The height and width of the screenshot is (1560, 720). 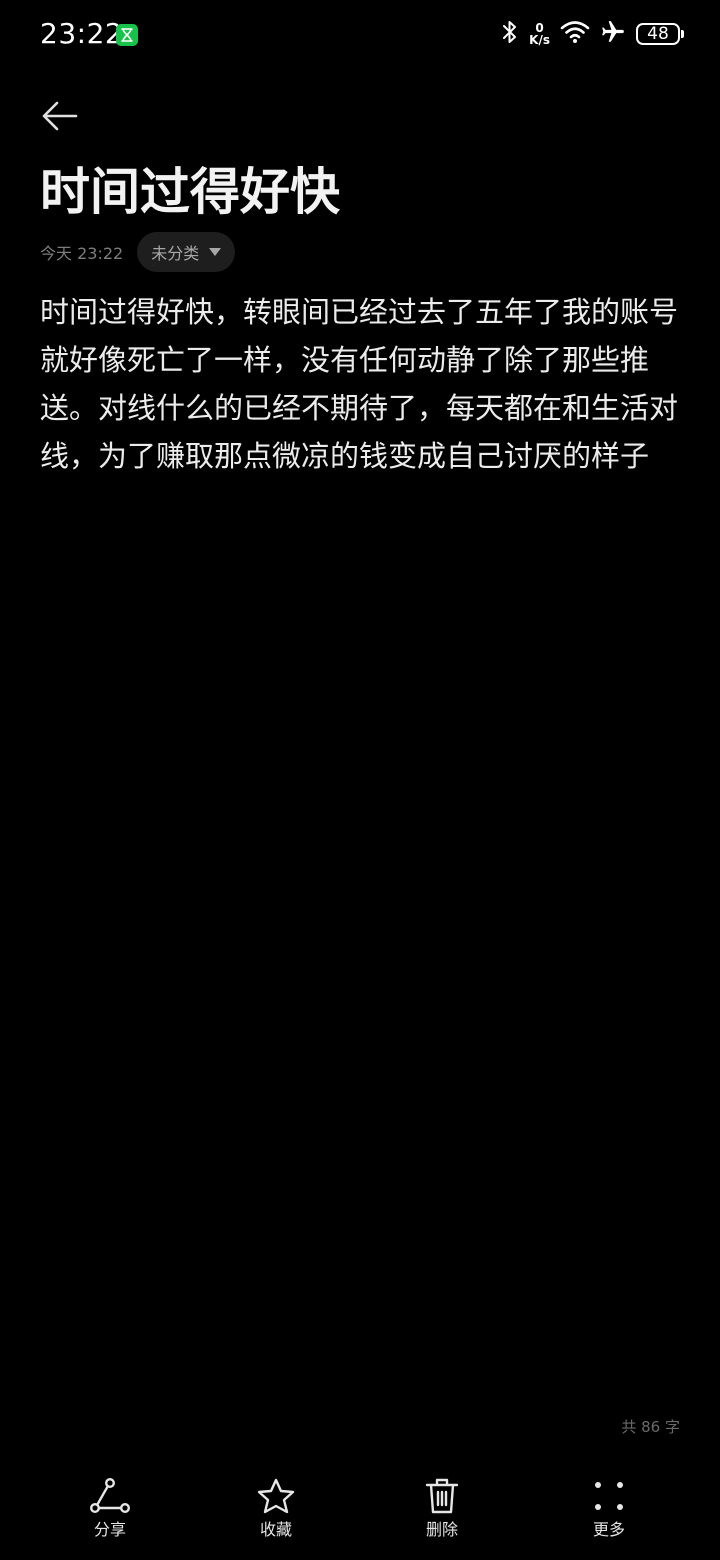 I want to click on more-button: 更多, so click(x=609, y=1511).